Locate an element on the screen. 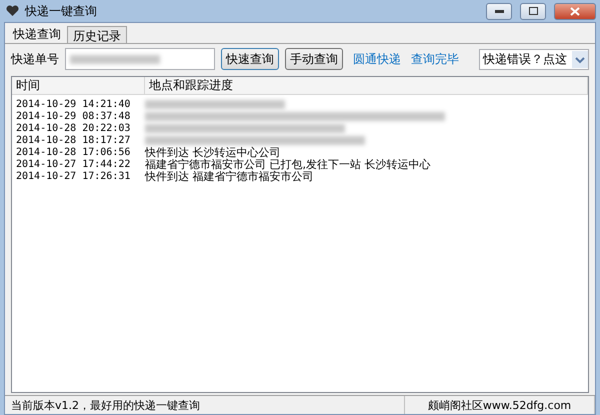  tab: 历史记录 is located at coordinates (97, 34).